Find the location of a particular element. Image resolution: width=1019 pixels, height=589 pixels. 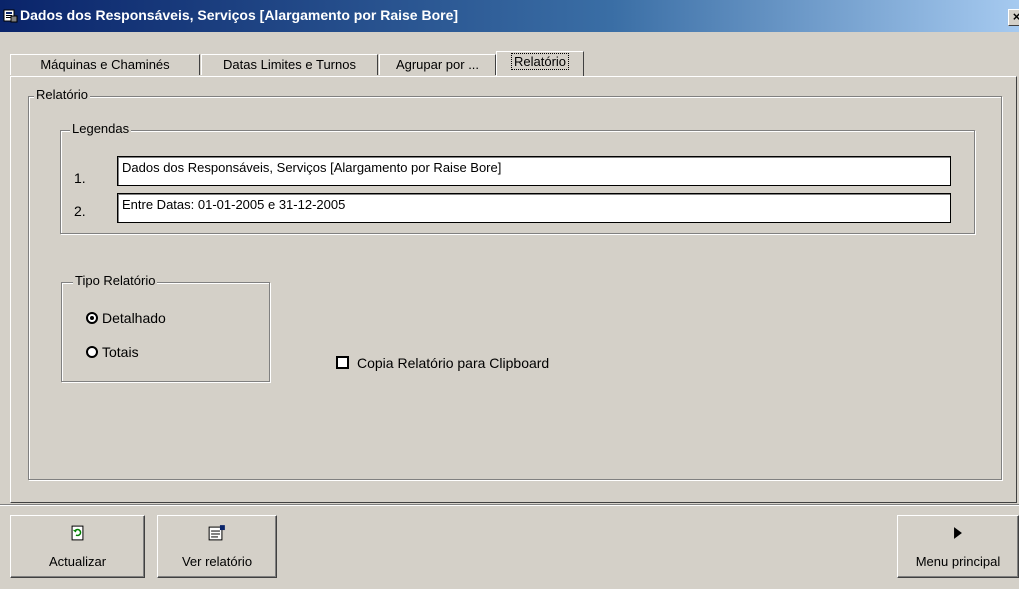

checkbox-box is located at coordinates (342, 362).